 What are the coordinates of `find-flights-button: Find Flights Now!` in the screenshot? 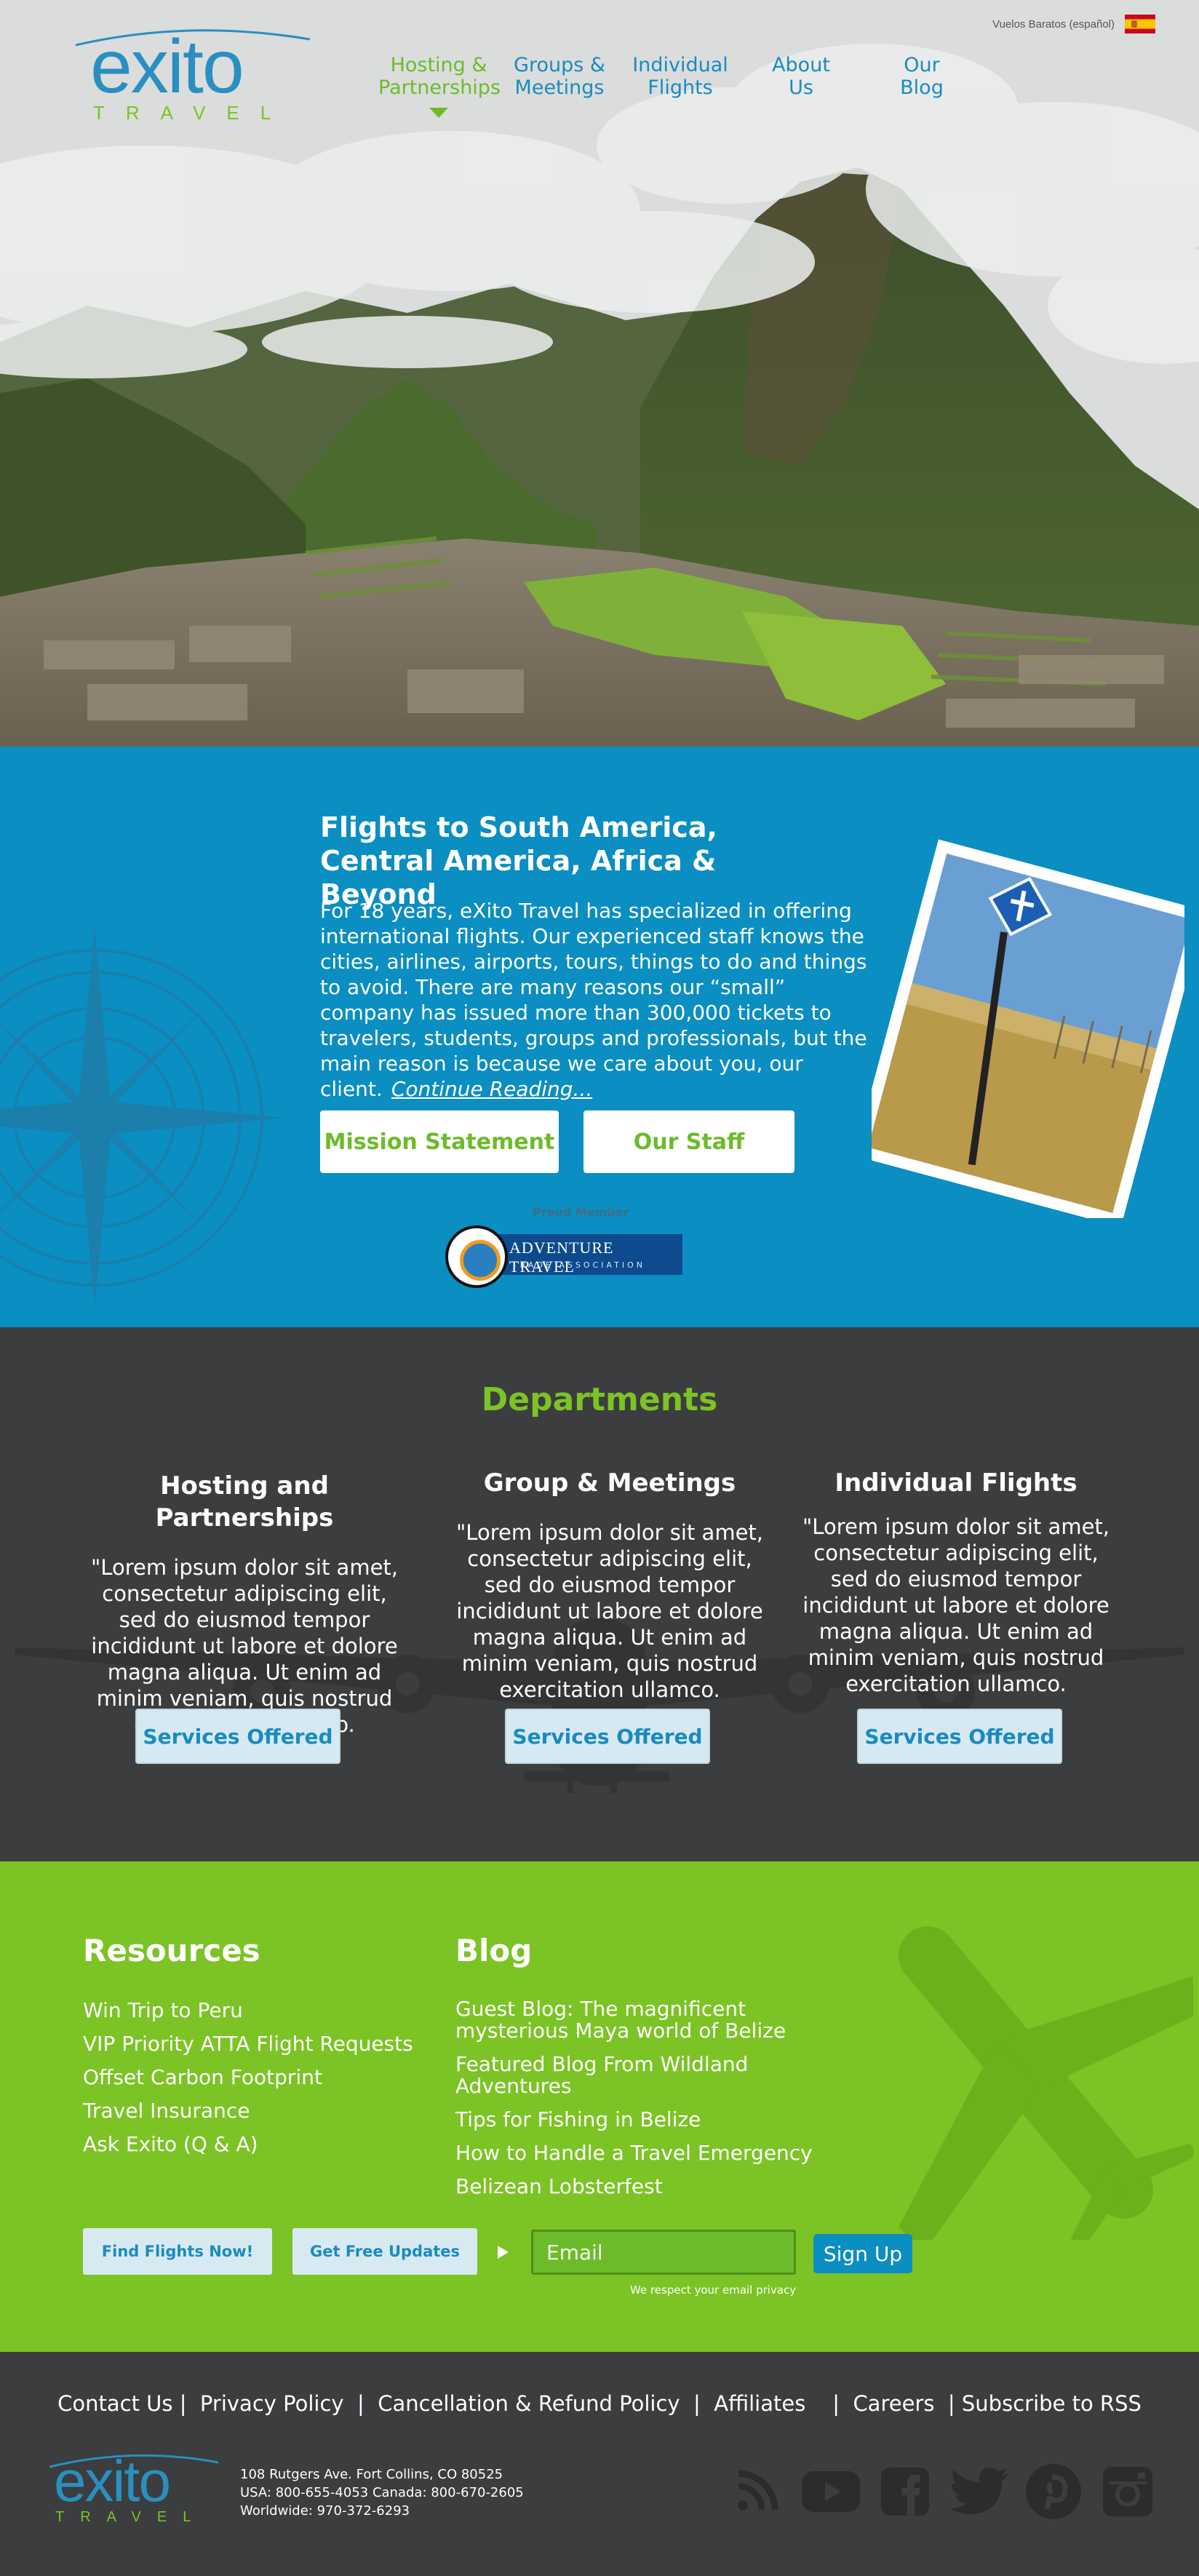 It's located at (178, 2251).